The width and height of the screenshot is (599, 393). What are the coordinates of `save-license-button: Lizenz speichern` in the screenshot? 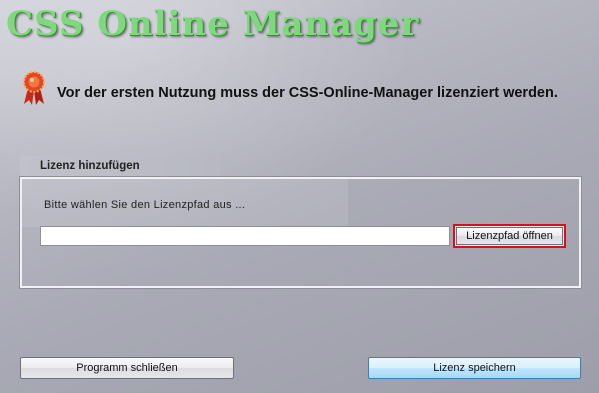 It's located at (474, 368).